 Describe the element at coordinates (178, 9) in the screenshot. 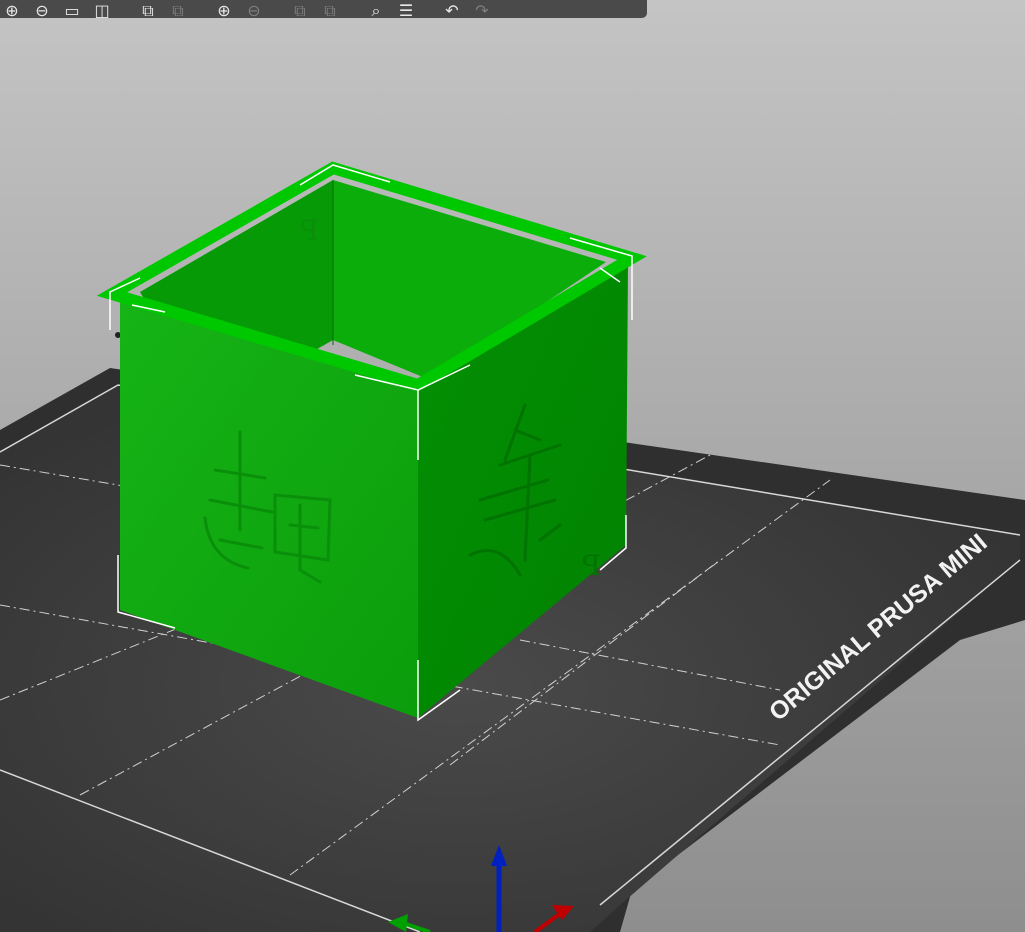

I see `paste-icon: ⧉` at that location.